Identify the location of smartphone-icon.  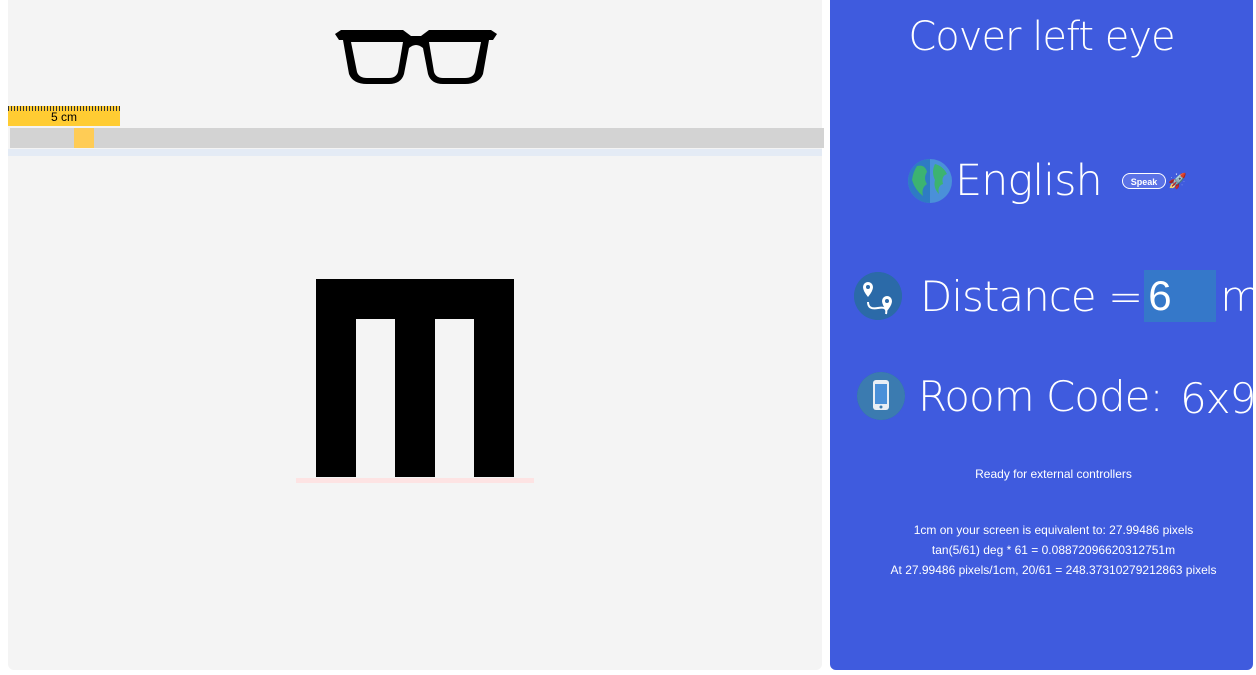
(881, 396).